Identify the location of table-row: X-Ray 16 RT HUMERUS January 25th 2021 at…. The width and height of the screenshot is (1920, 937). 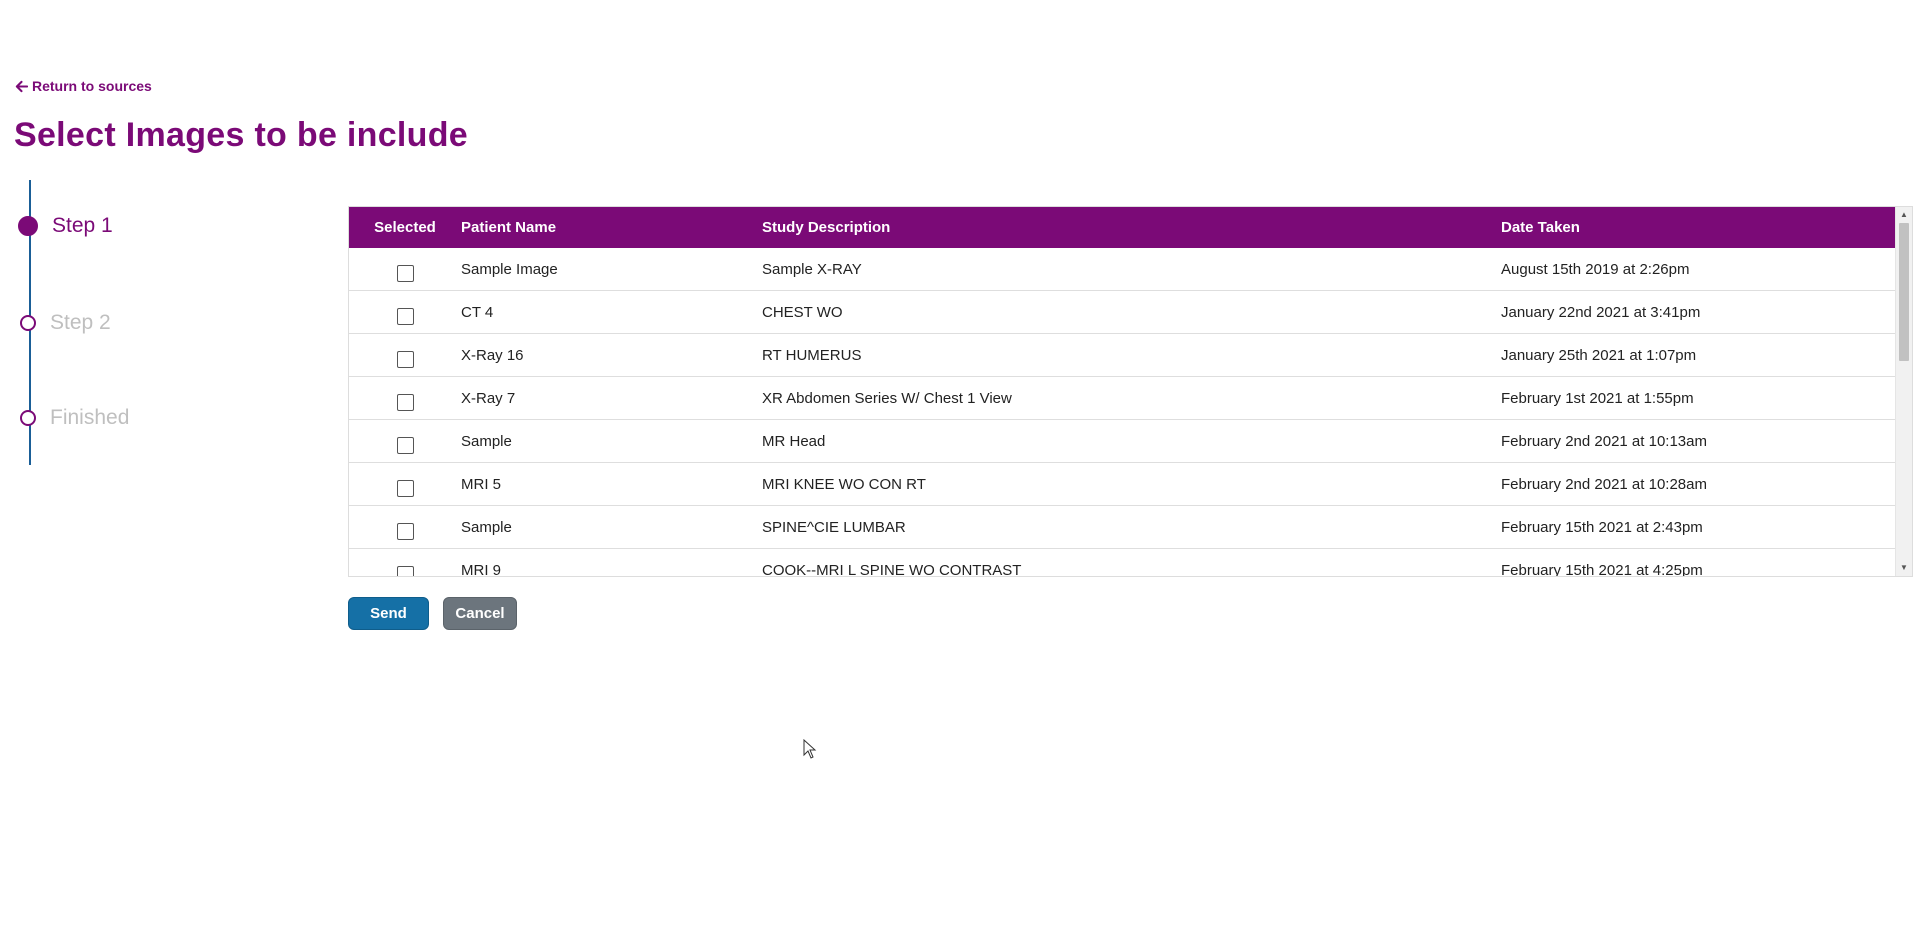
(1122, 355).